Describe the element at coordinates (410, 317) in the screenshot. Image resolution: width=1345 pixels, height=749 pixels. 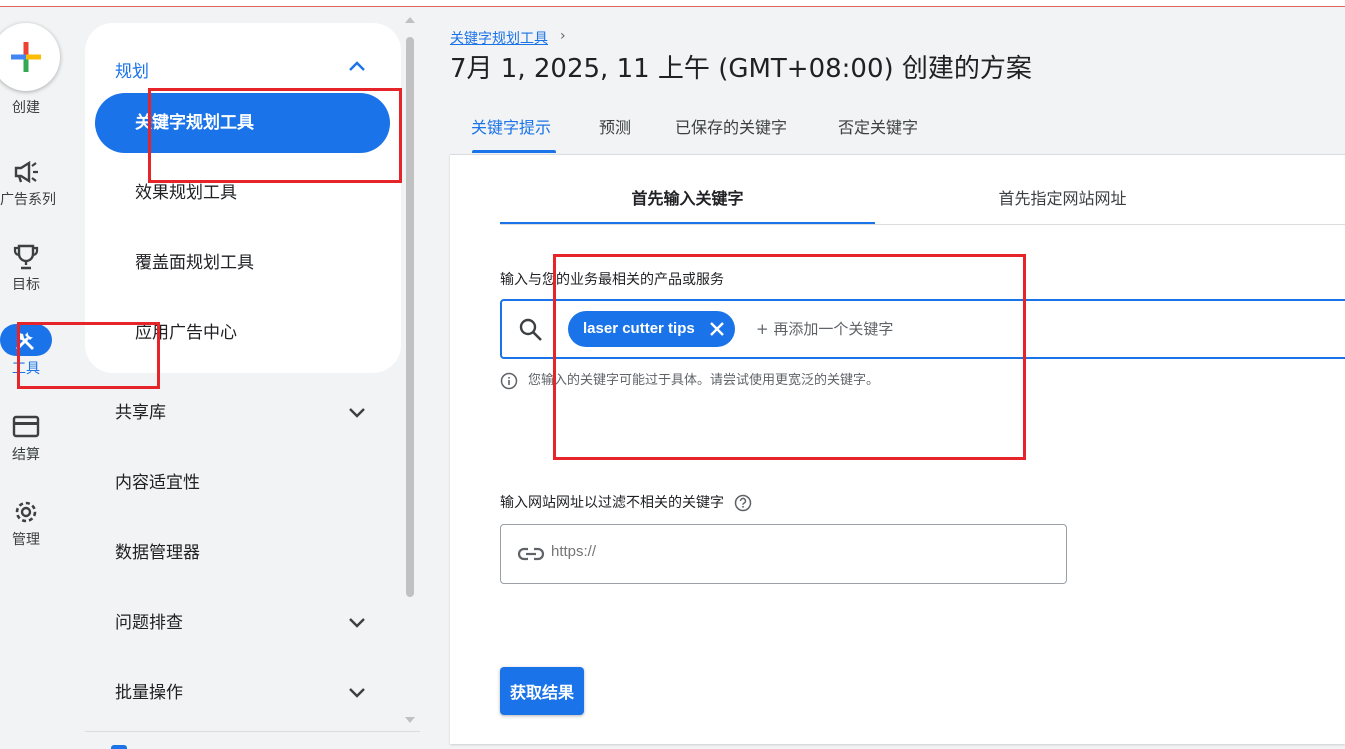
I see `scroll-thumb` at that location.